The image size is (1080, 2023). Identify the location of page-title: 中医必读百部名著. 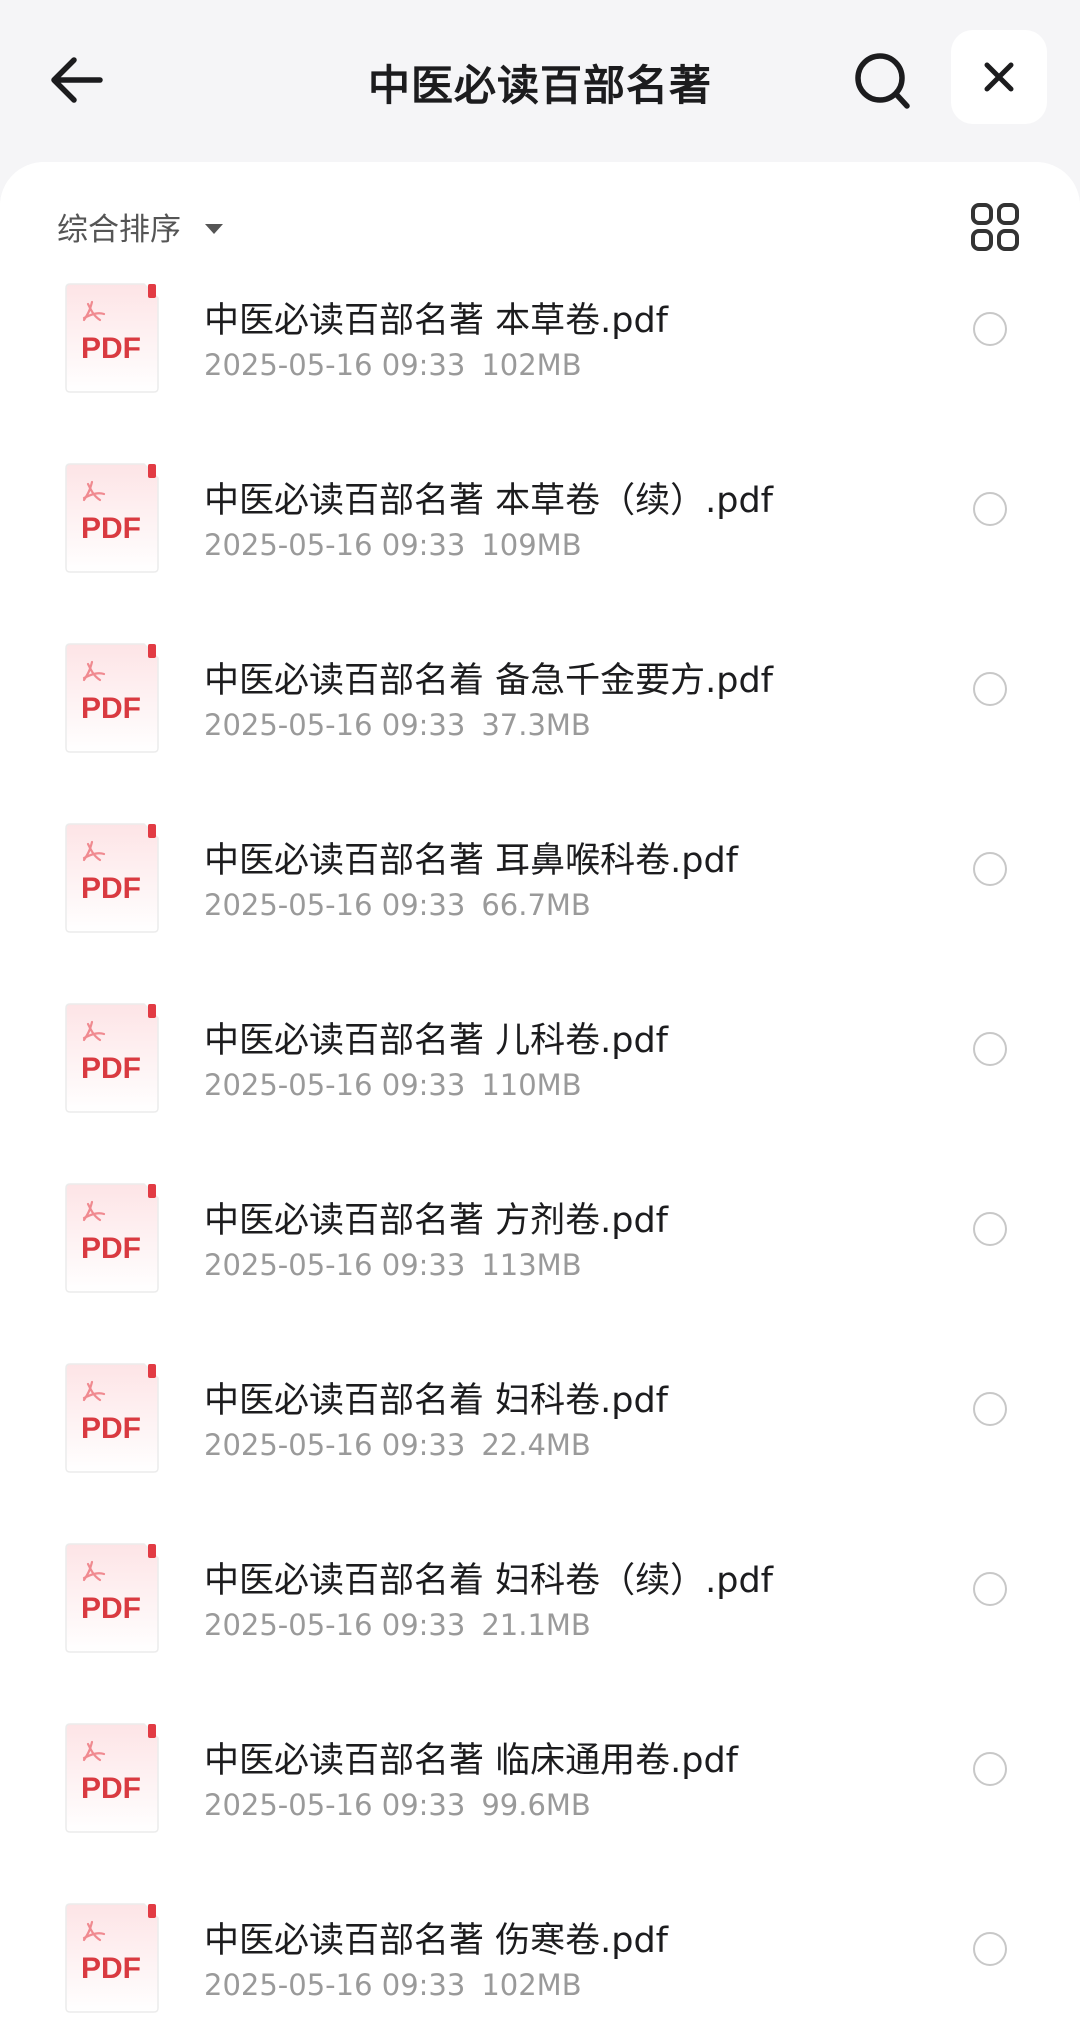
(539, 85).